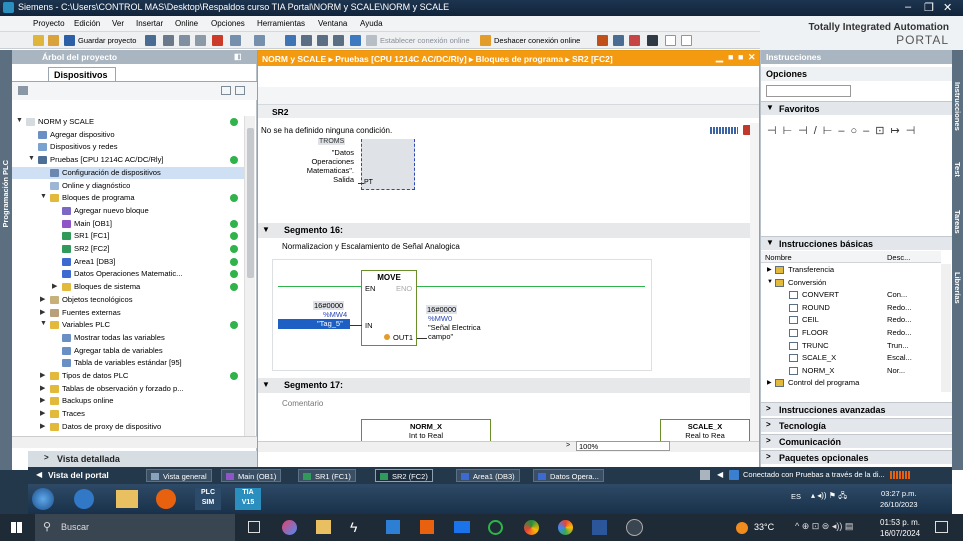 The height and width of the screenshot is (541, 963). I want to click on search-box: ⚲ Buscar, so click(135, 527).